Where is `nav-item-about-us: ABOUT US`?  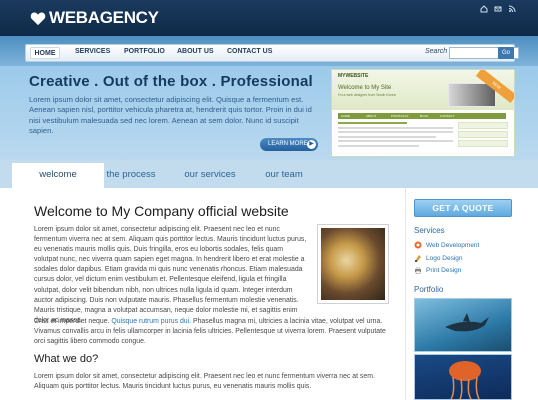 nav-item-about-us: ABOUT US is located at coordinates (195, 51).